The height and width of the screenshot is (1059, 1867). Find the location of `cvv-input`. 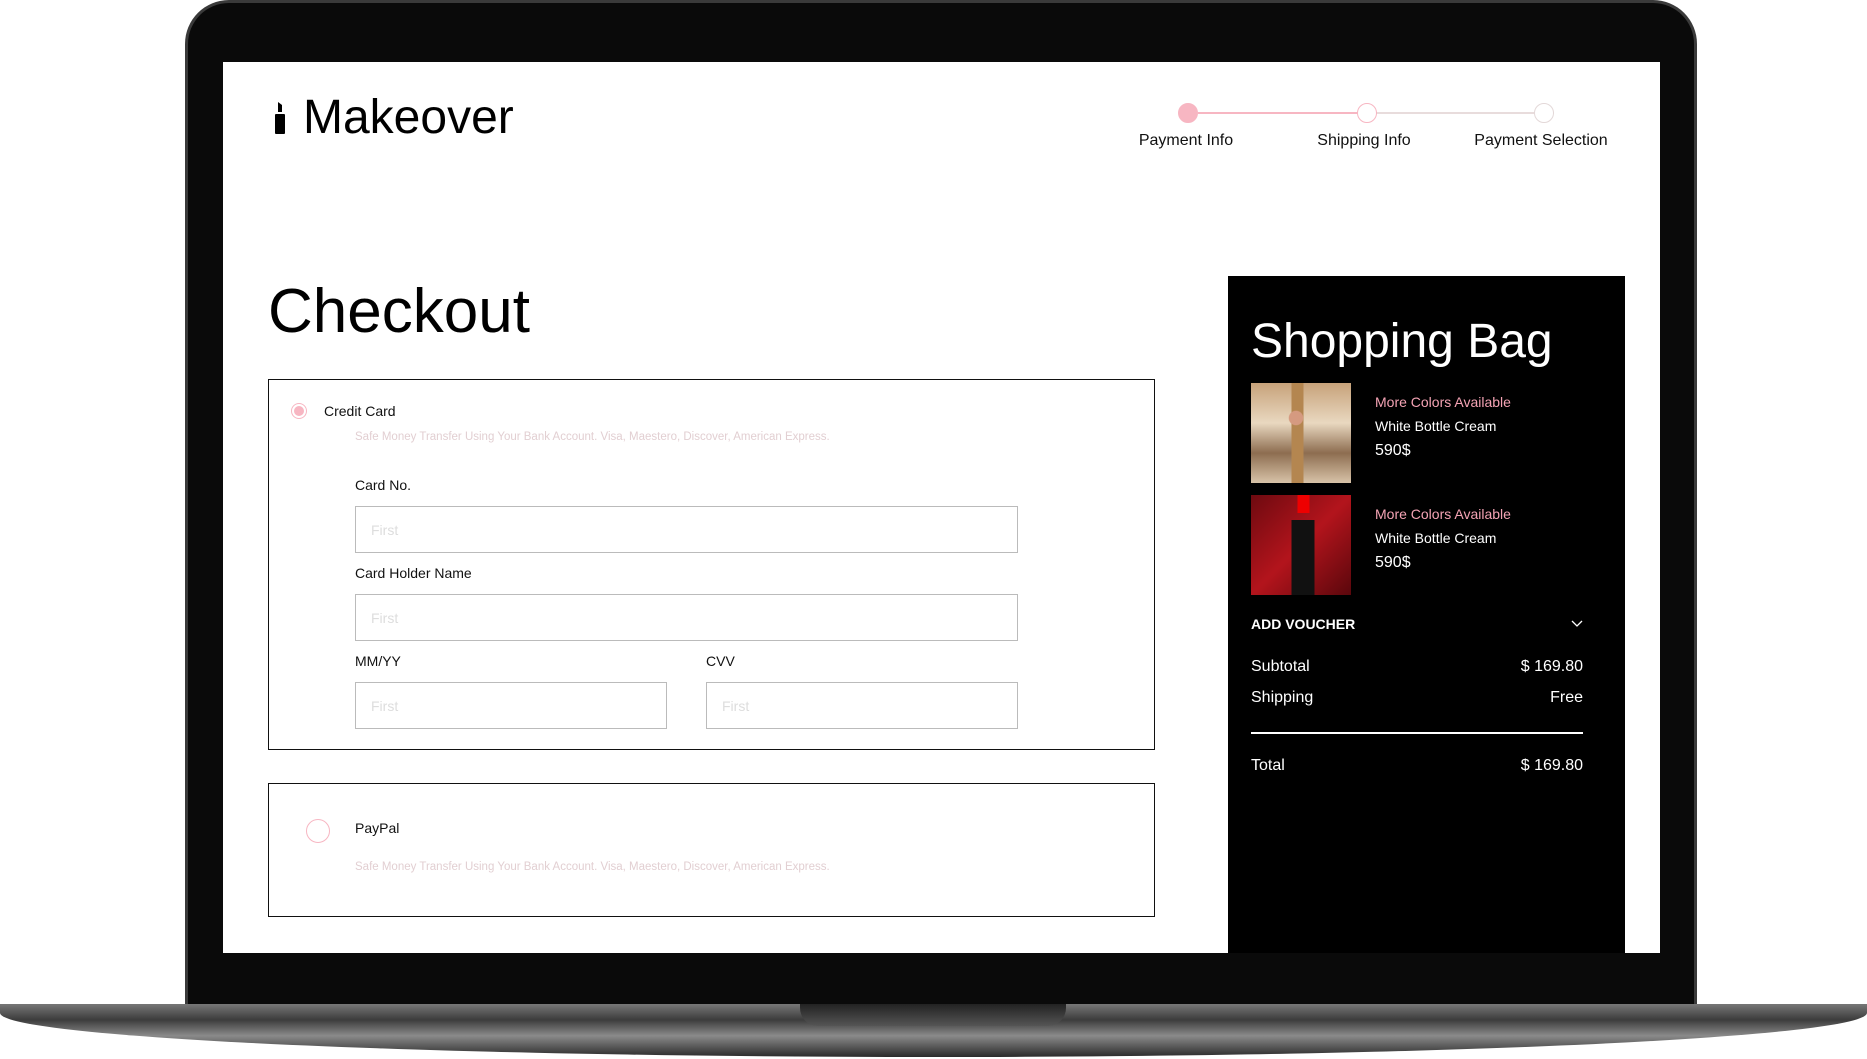

cvv-input is located at coordinates (862, 705).